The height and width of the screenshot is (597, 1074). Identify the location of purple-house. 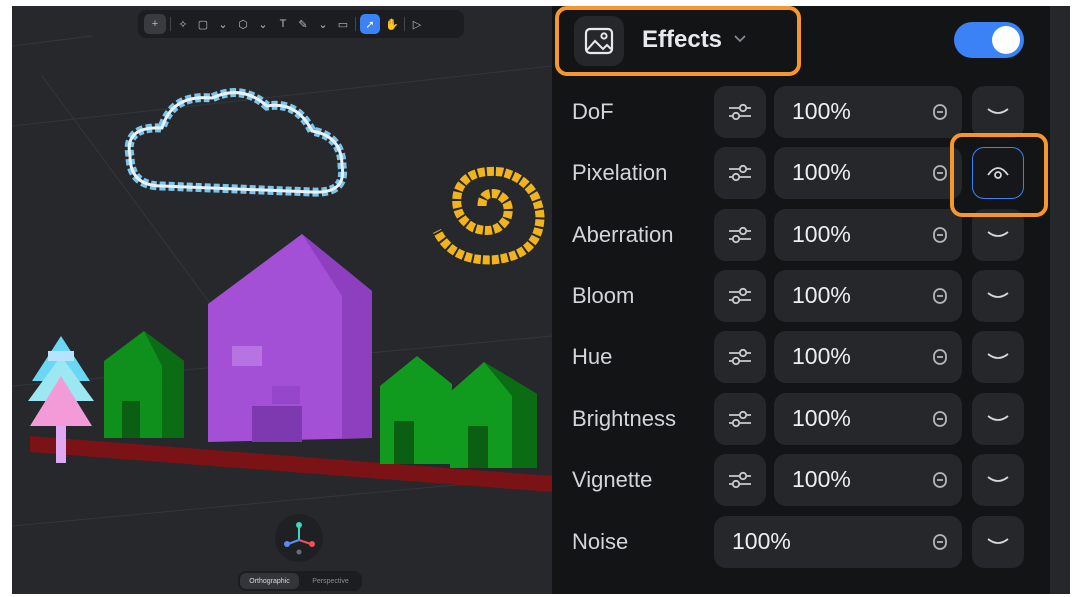
(290, 338).